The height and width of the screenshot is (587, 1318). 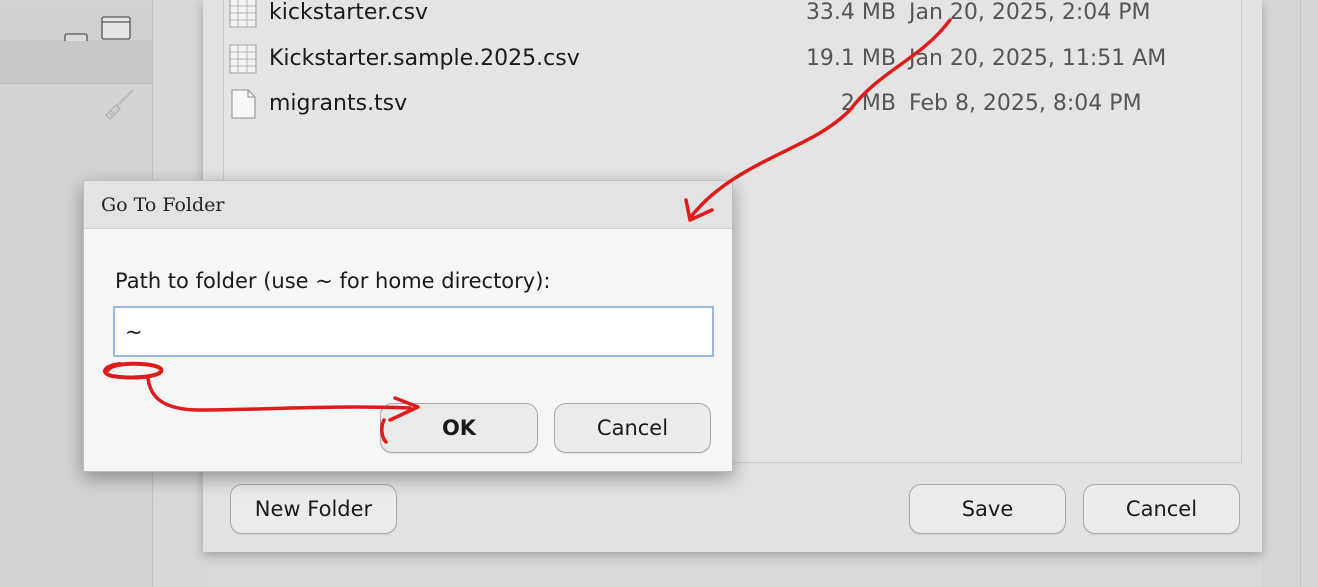 What do you see at coordinates (732, 105) in the screenshot?
I see `file-row-migrants: migrants.tsv 2 MB Feb 8, 2025, 8:04 PM` at bounding box center [732, 105].